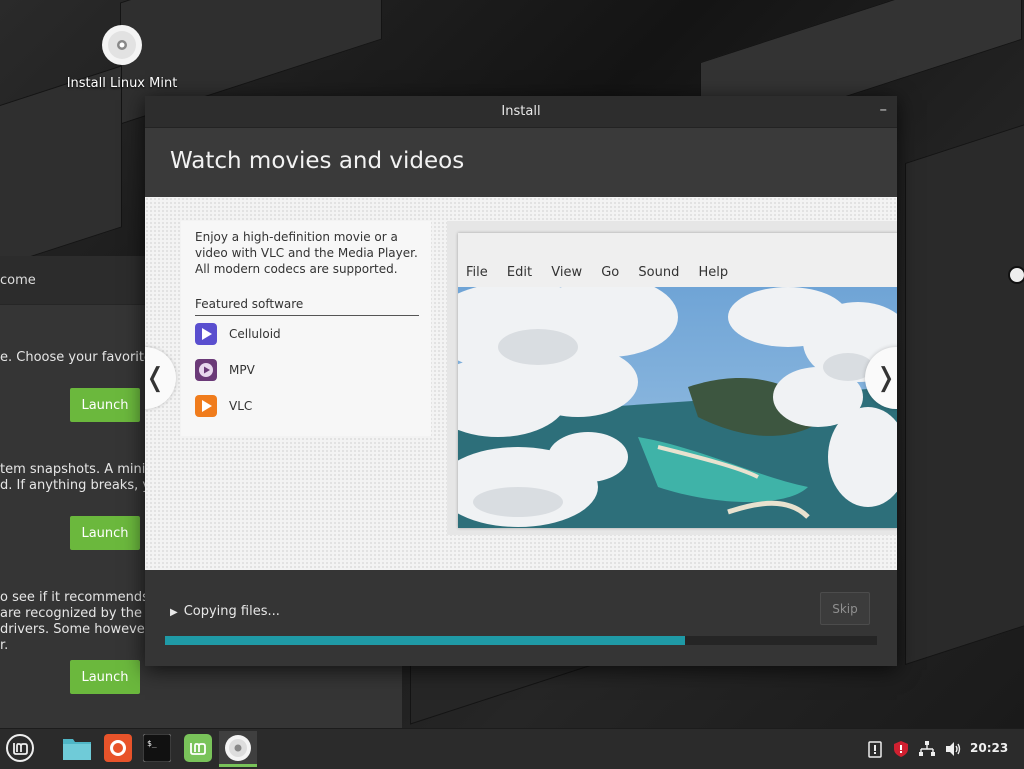 Image resolution: width=1024 pixels, height=769 pixels. I want to click on menu-file: File, so click(477, 272).